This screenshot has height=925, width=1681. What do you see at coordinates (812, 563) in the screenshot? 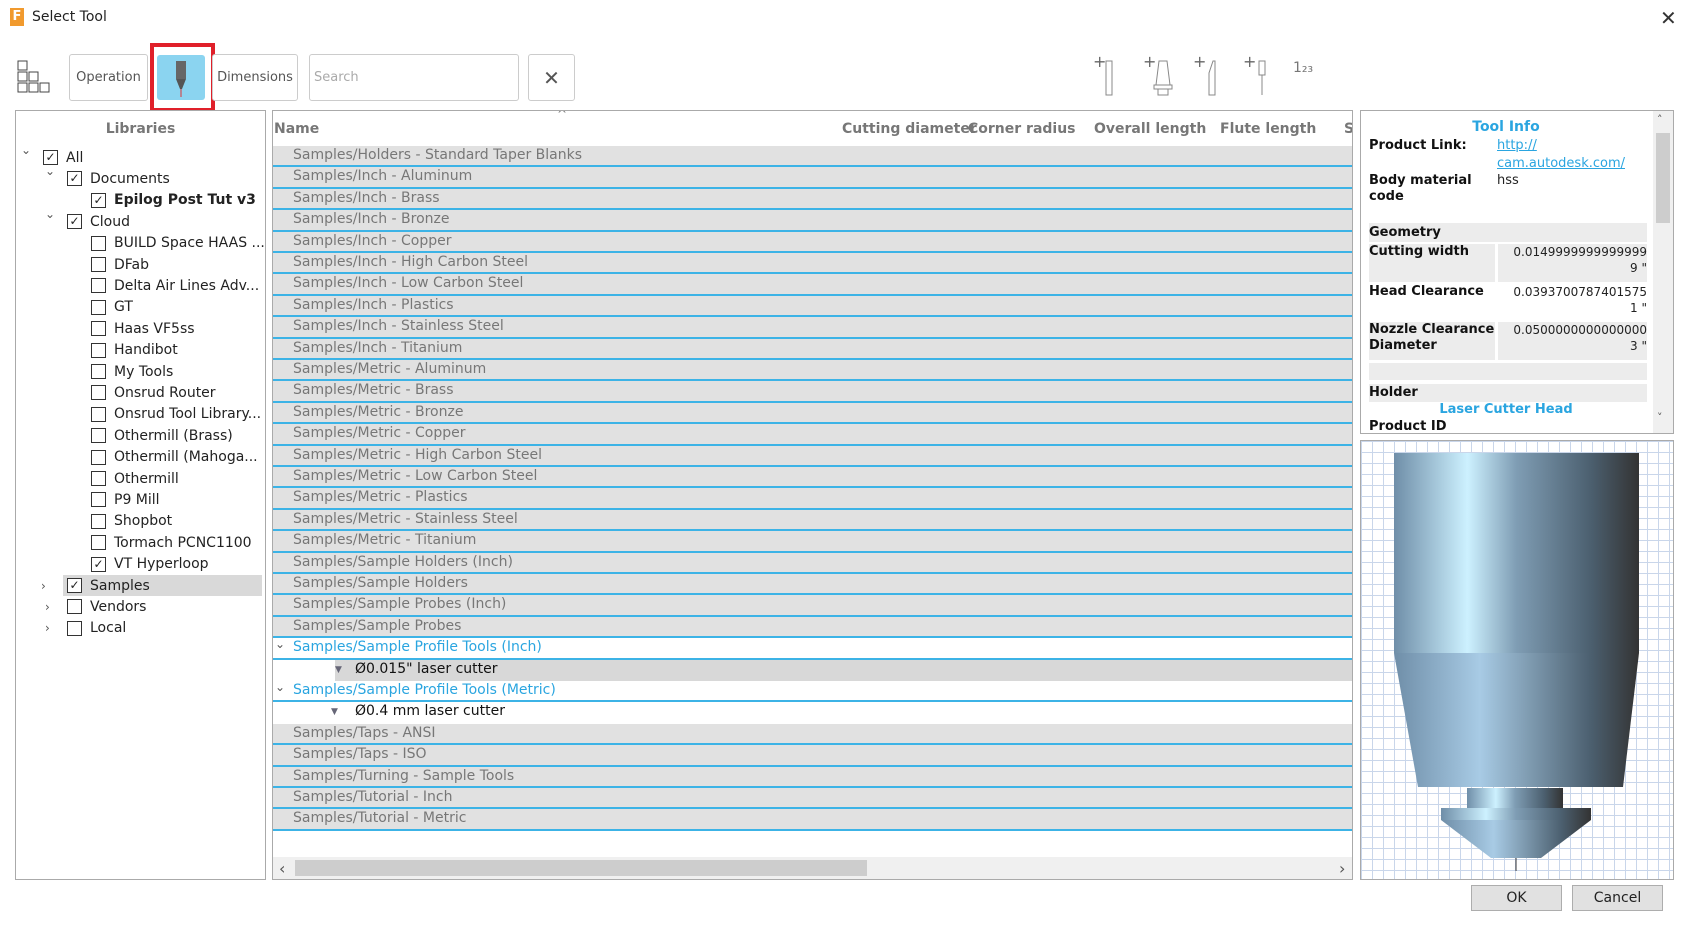
I see `library-group-row: Samples/Sample Holders (Inch)` at bounding box center [812, 563].